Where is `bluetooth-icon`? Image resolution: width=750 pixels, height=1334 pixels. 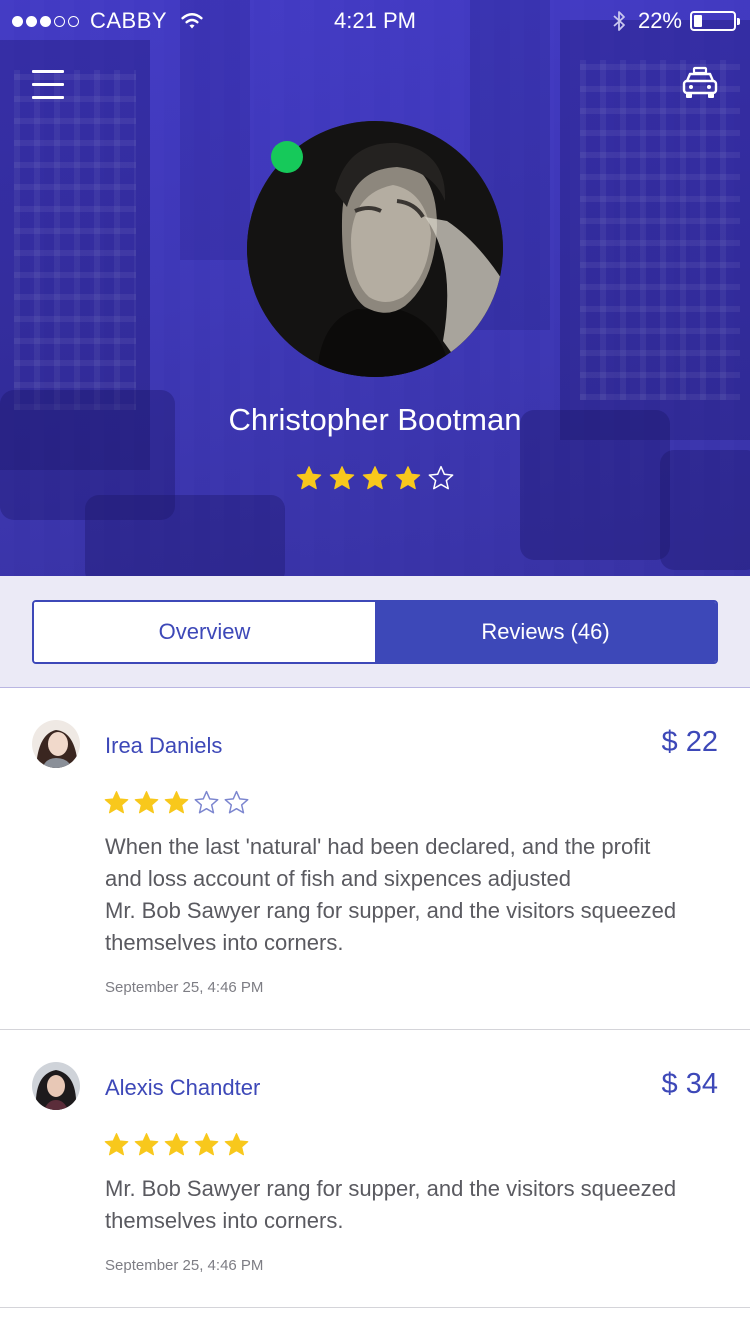 bluetooth-icon is located at coordinates (619, 21).